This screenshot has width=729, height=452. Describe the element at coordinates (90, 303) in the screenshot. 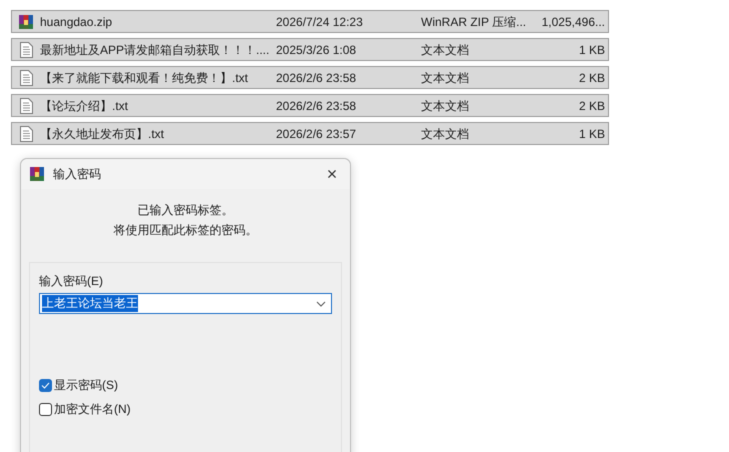

I see `password-value: 上老王论坛当老王` at that location.